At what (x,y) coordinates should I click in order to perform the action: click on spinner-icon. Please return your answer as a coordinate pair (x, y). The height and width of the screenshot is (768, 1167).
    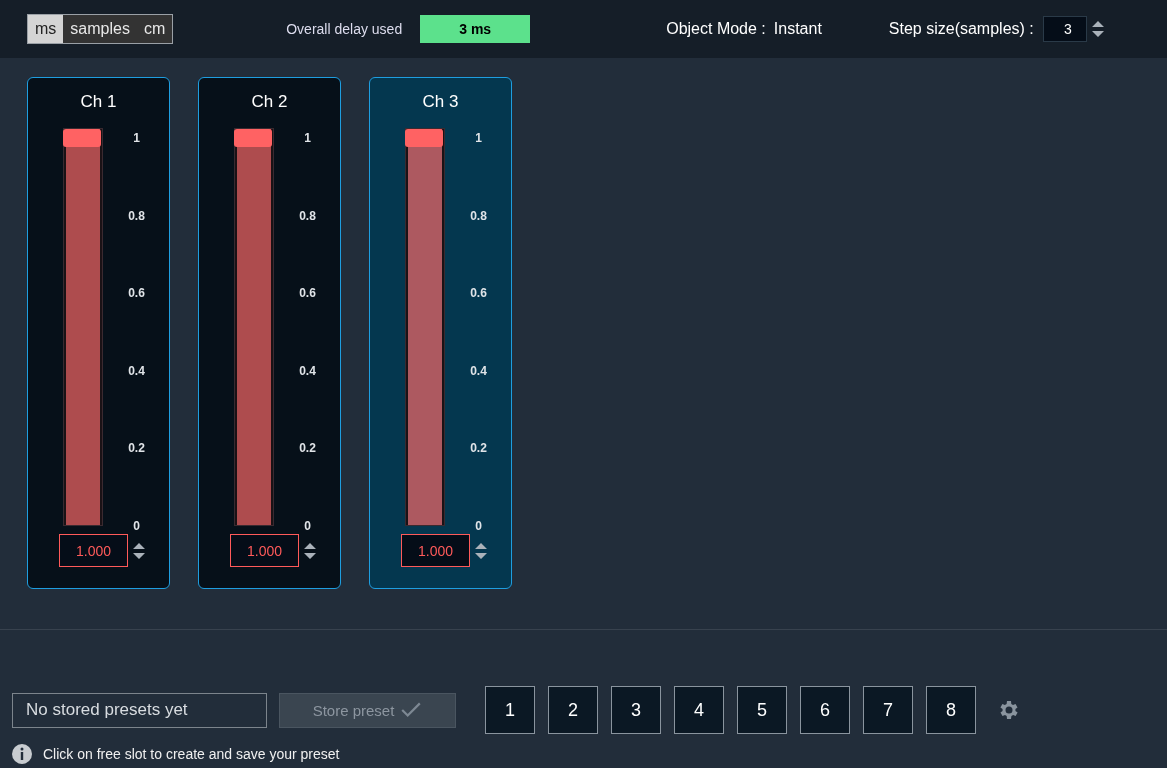
    Looking at the image, I should click on (1097, 29).